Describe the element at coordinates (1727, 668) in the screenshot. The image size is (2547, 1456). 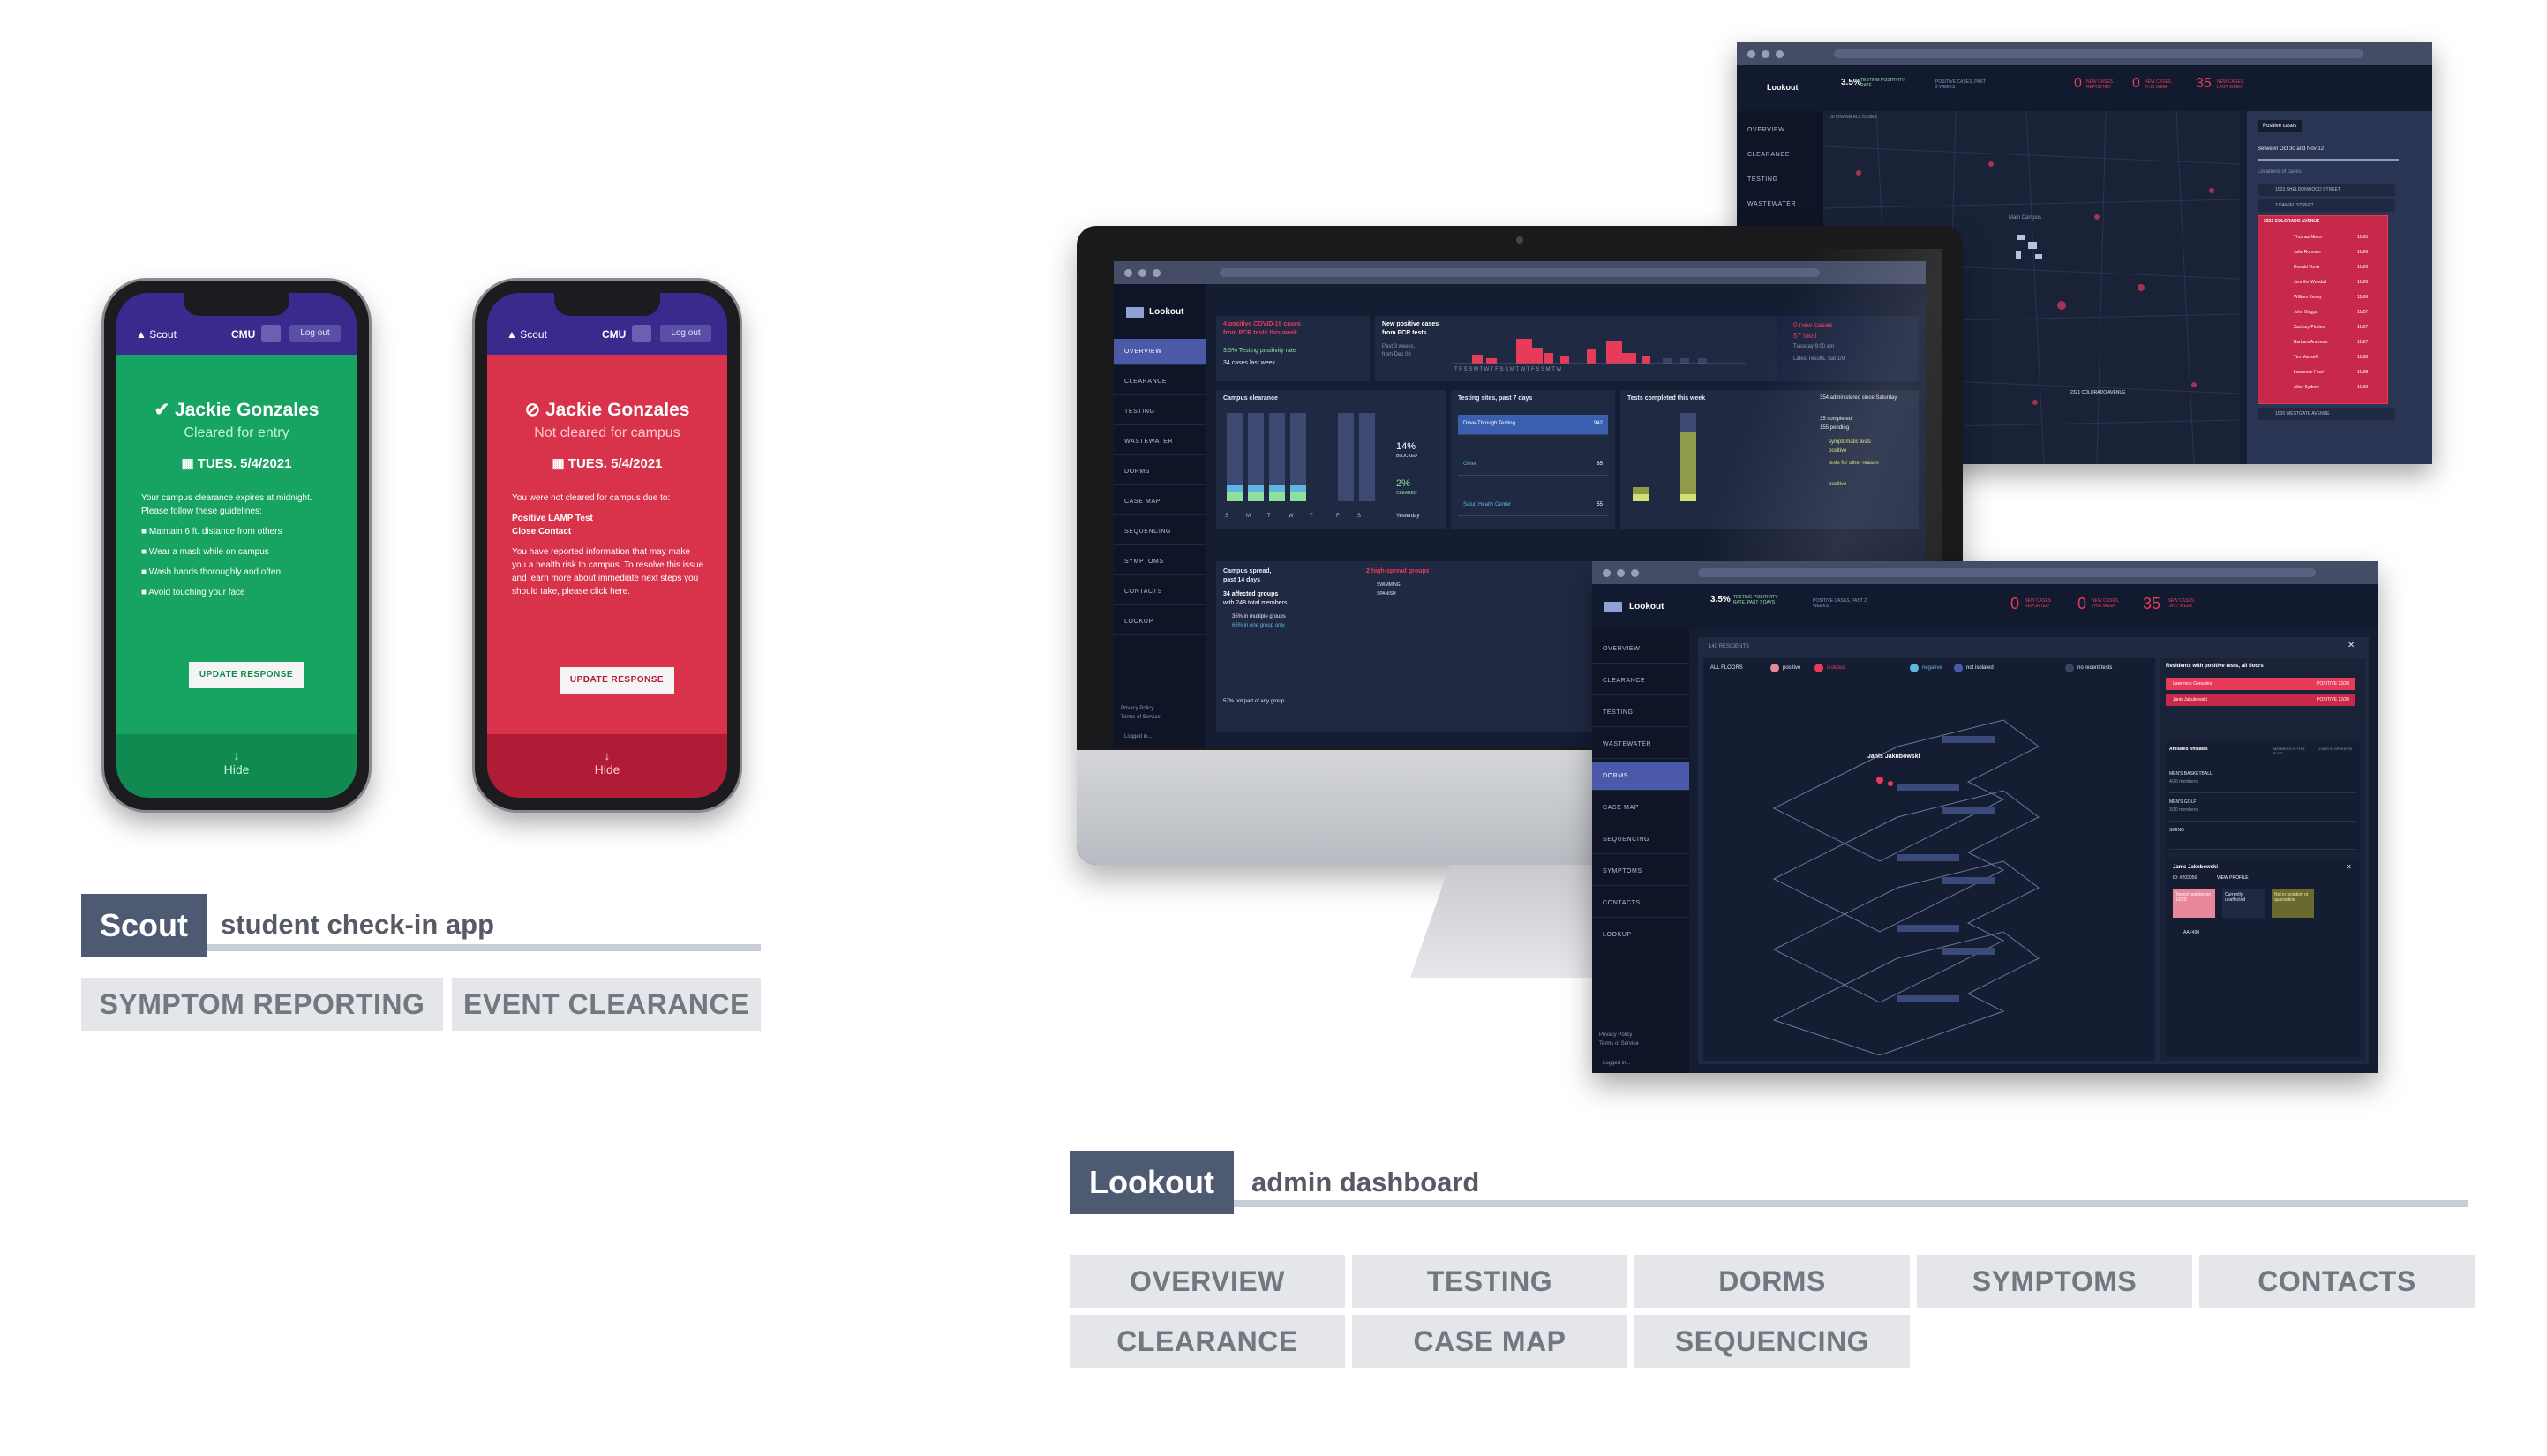
I see `legend-item: ALL FLOORS` at that location.